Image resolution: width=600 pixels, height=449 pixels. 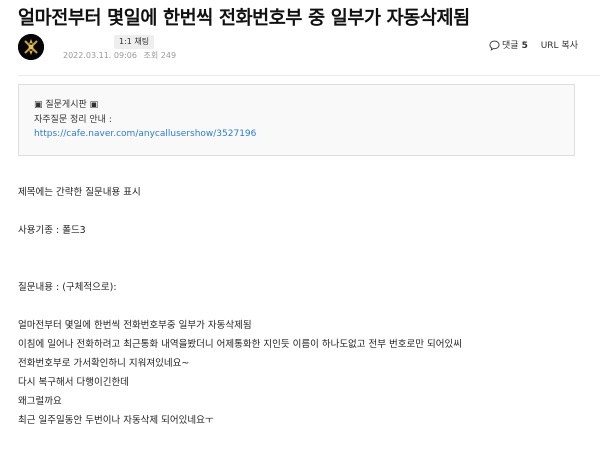 What do you see at coordinates (244, 18) in the screenshot?
I see `post-title: 얼마전부터 몇일에 한번씩 전화번호부 중 일부가 자동삭제됨` at bounding box center [244, 18].